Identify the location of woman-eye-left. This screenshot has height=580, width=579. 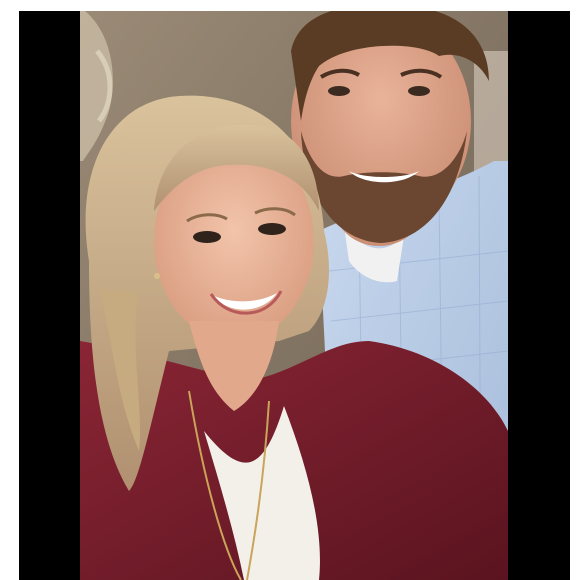
(207, 237).